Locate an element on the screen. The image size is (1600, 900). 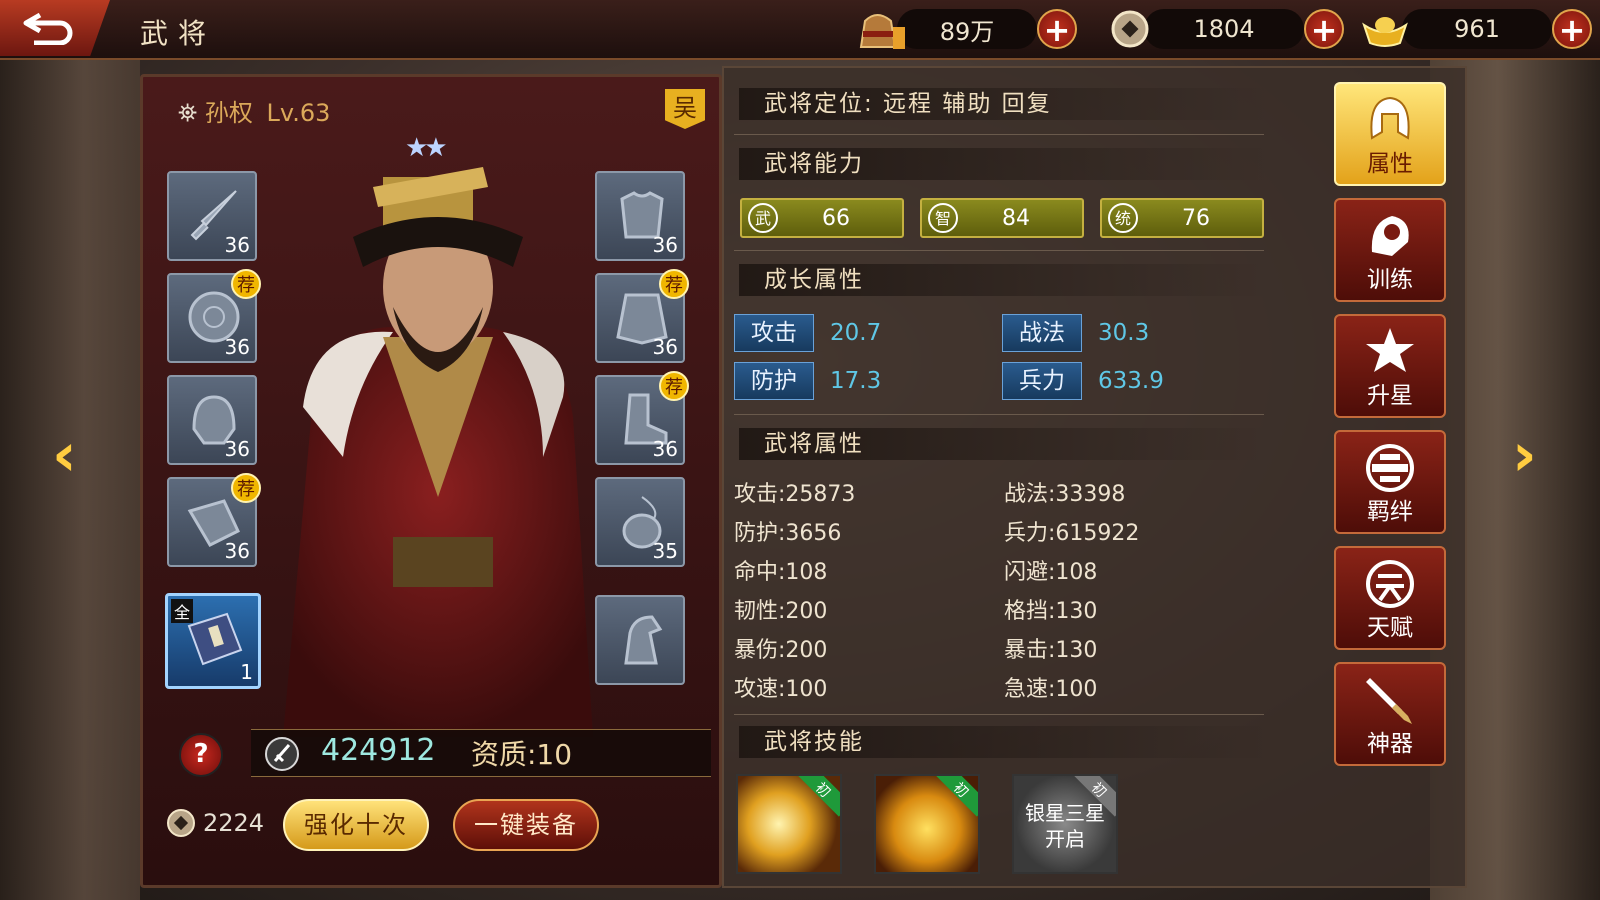
attr-item: 兵力:615922 is located at coordinates (1072, 533).